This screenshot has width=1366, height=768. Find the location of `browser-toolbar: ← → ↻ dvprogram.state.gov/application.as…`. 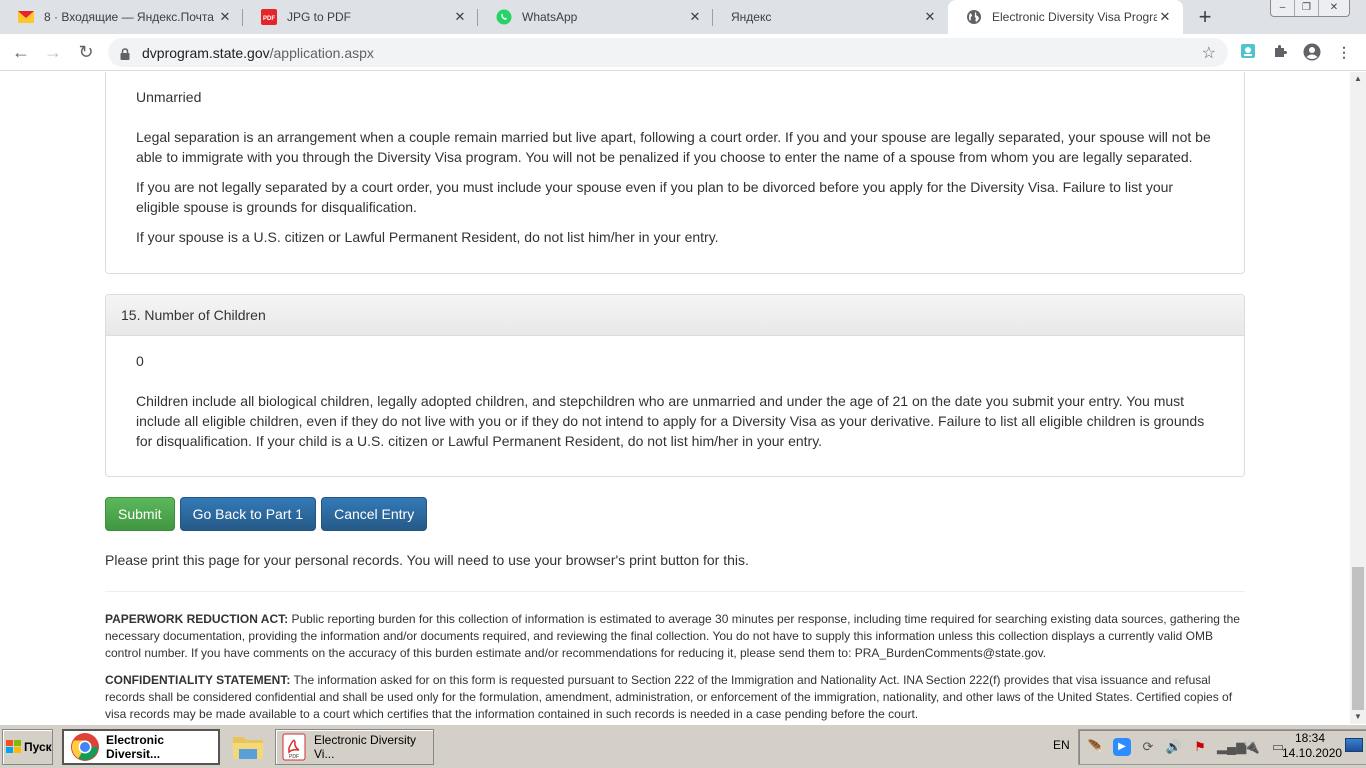

browser-toolbar: ← → ↻ dvprogram.state.gov/application.as… is located at coordinates (683, 52).